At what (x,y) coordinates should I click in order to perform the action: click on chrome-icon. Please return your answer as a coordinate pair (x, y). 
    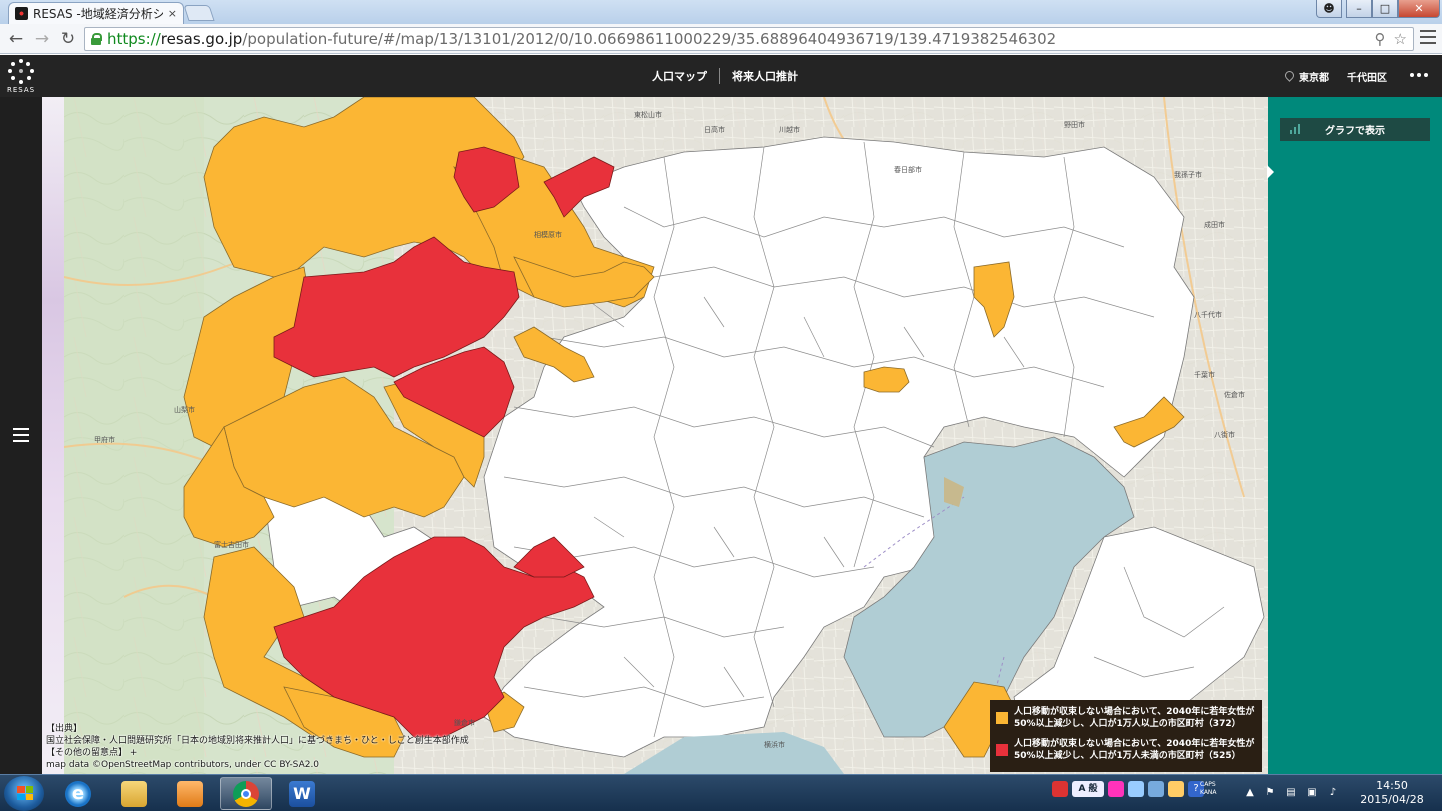
    Looking at the image, I should click on (246, 793).